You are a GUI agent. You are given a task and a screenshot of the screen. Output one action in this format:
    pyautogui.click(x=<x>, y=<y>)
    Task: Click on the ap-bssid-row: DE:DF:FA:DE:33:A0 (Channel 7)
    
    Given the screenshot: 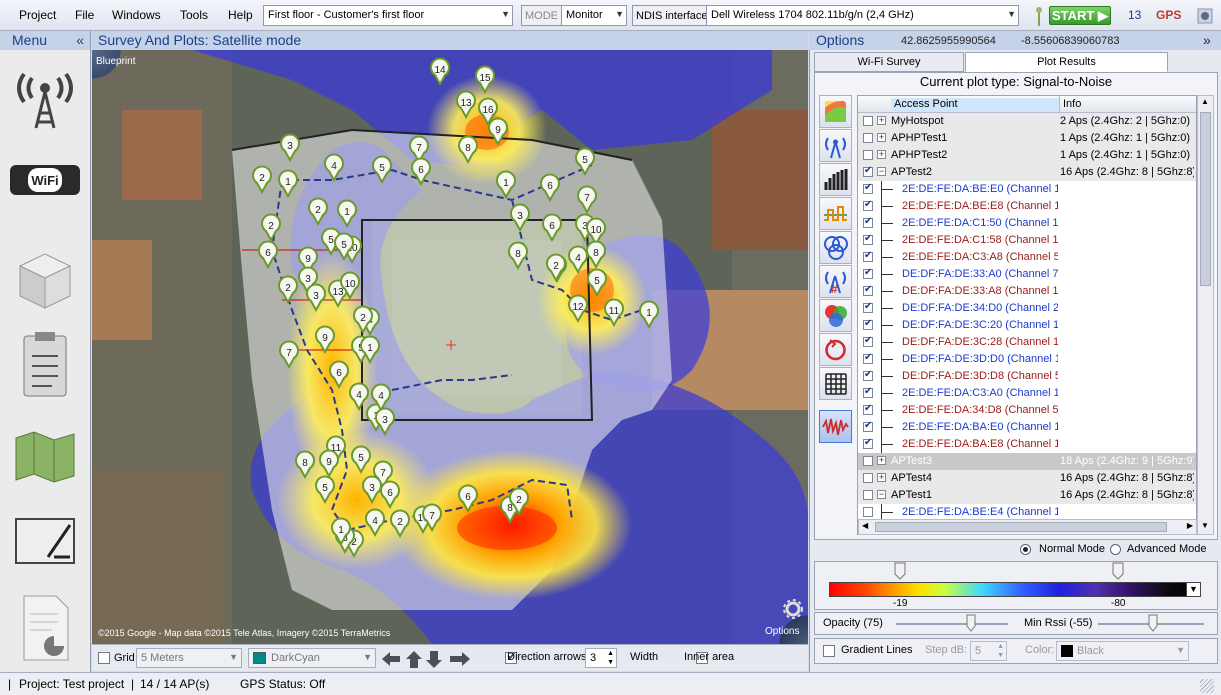 What is the action you would take?
    pyautogui.click(x=1027, y=274)
    